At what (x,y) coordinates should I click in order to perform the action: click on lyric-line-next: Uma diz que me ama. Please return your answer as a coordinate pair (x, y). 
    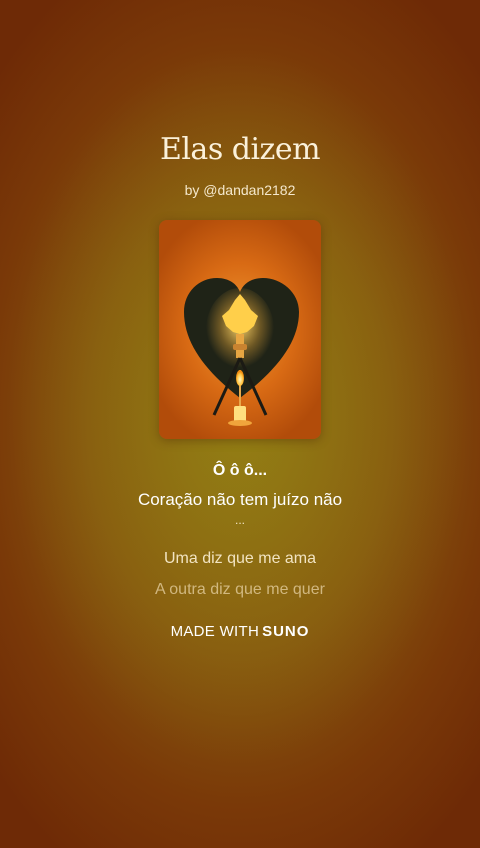
    Looking at the image, I should click on (240, 558).